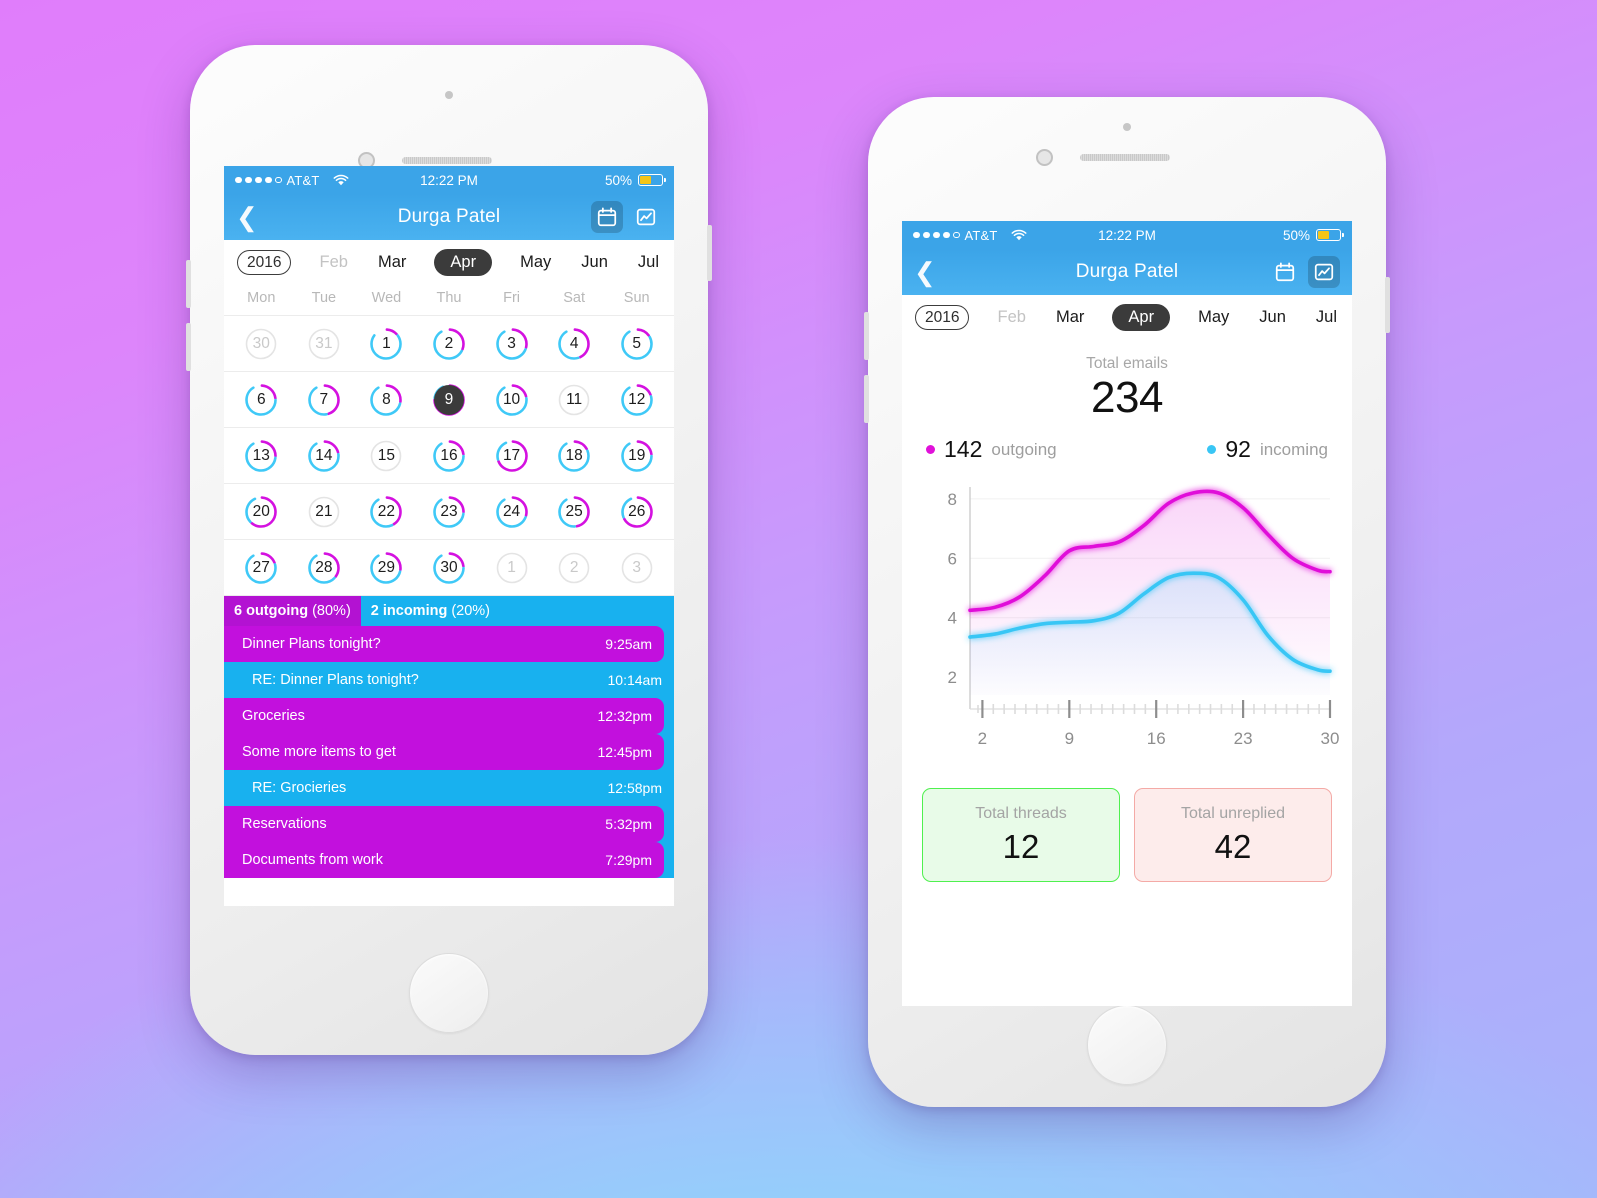 This screenshot has width=1597, height=1198. What do you see at coordinates (1044, 157) in the screenshot?
I see `front-camera-icon-right` at bounding box center [1044, 157].